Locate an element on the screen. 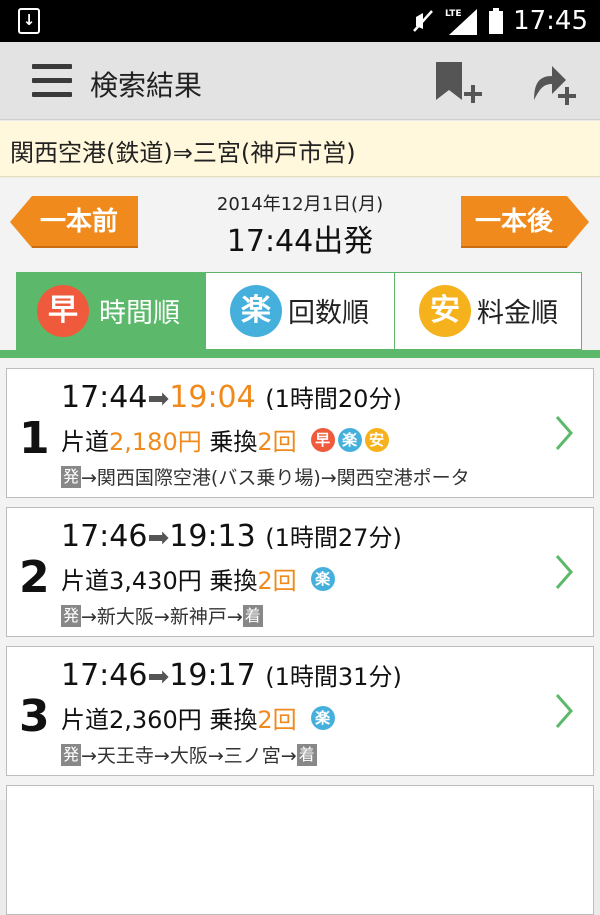 Image resolution: width=600 pixels, height=915 pixels. status-icons: LTE 17:45 is located at coordinates (499, 21).